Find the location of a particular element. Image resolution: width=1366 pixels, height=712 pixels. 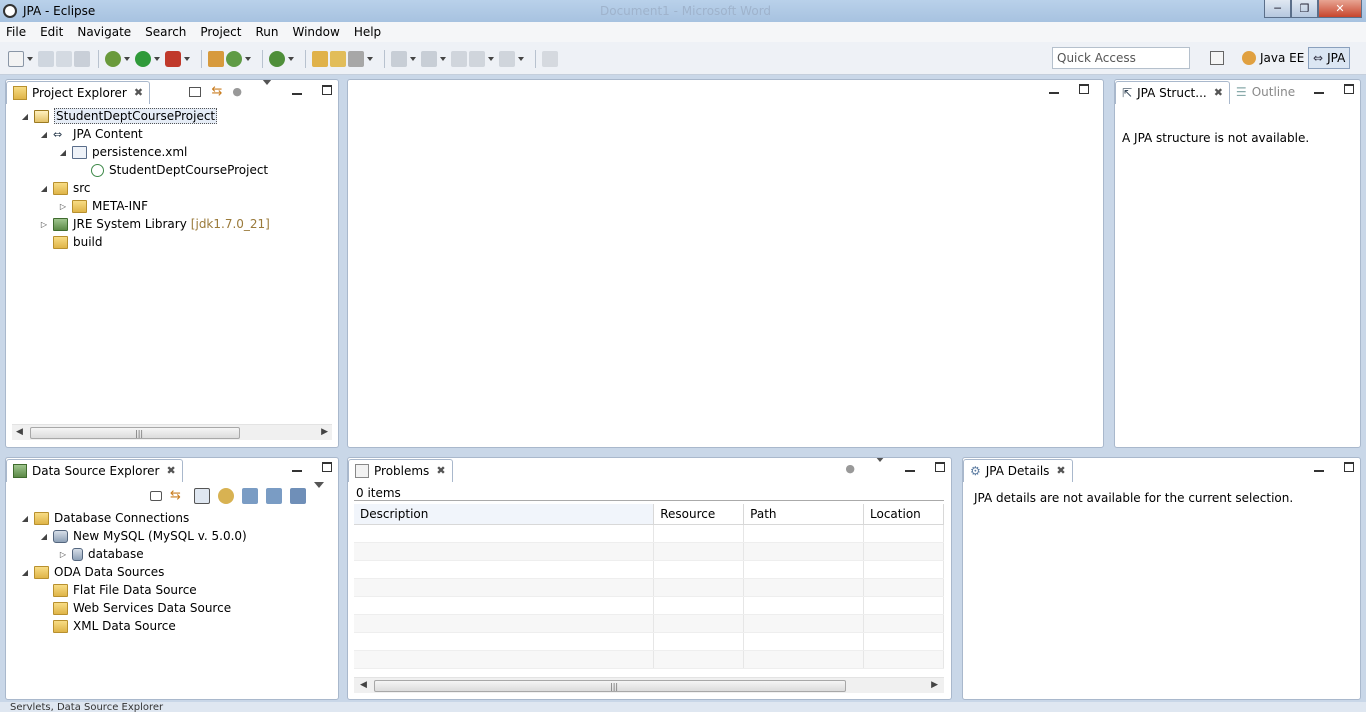

restore-button: ❐ is located at coordinates (1304, 9).